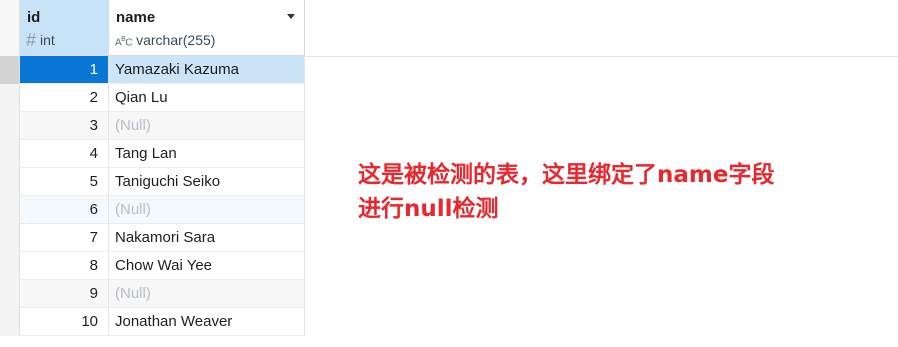 The height and width of the screenshot is (347, 898). I want to click on annotation-line-2: 进行null检测, so click(428, 209).